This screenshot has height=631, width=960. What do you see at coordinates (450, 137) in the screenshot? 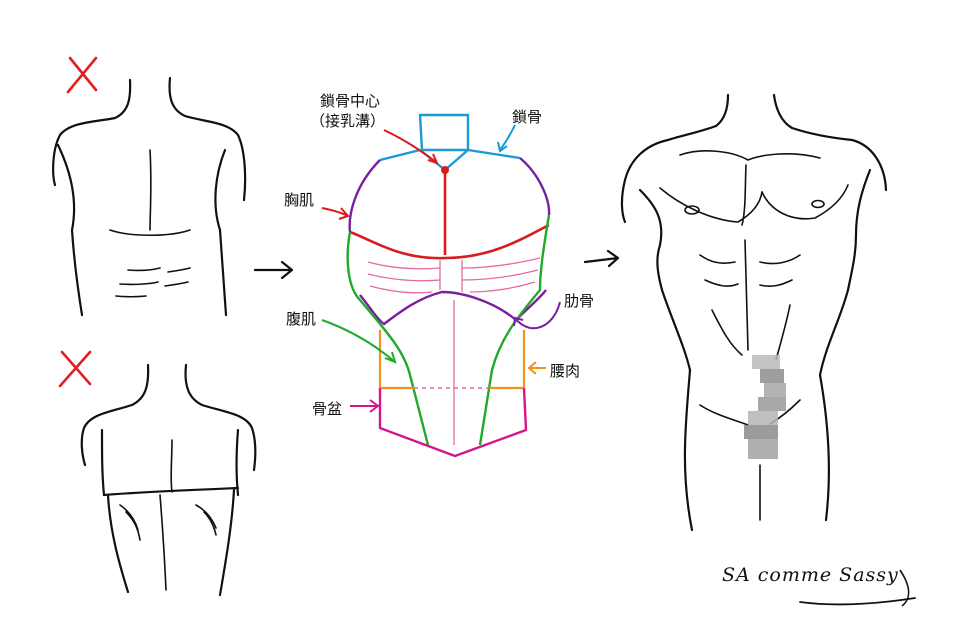
I see `clavicle-lines` at bounding box center [450, 137].